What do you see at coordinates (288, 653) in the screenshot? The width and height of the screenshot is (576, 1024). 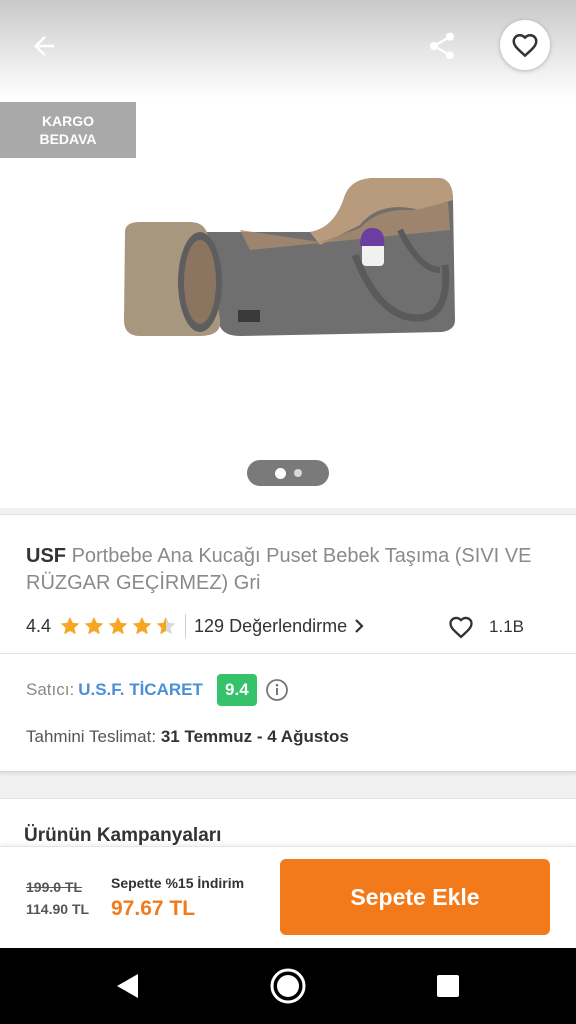 I see `section-divider` at bounding box center [288, 653].